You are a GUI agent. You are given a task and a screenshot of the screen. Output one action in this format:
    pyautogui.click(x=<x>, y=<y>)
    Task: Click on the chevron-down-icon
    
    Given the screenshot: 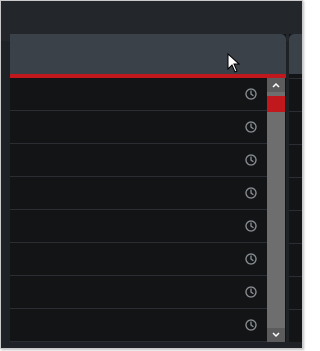 What is the action you would take?
    pyautogui.click(x=276, y=335)
    